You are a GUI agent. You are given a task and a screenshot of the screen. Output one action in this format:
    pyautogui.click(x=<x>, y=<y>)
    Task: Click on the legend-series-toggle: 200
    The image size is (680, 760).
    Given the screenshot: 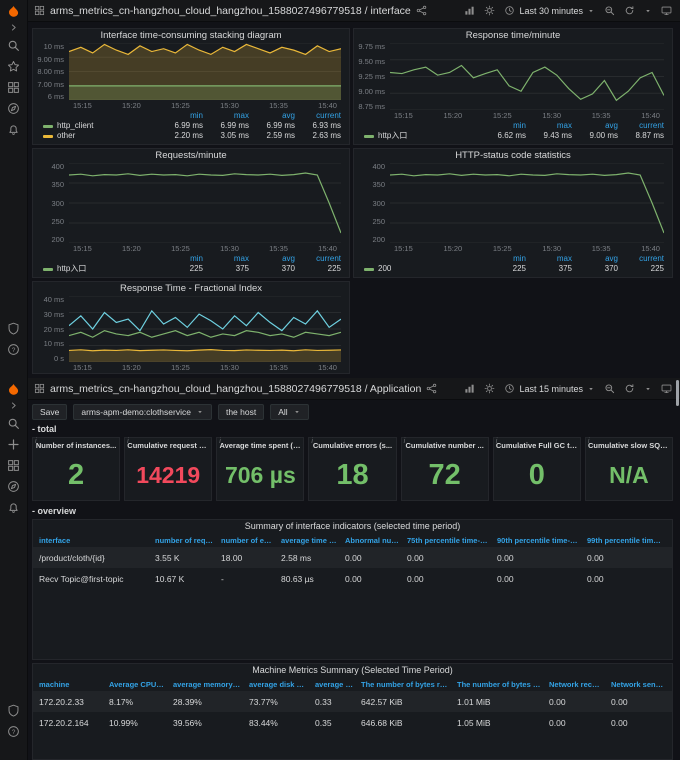 What is the action you would take?
    pyautogui.click(x=422, y=269)
    